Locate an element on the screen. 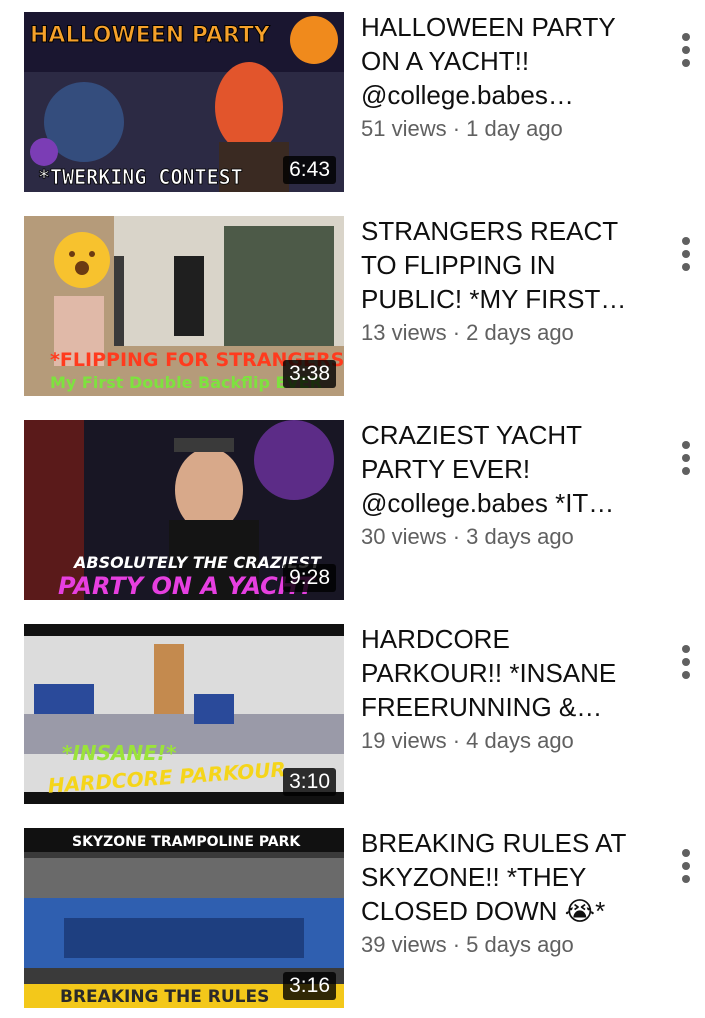 Image resolution: width=705 pixels, height=1018 pixels. thumbnail-overlay-text: PARTY ON A YACHT is located at coordinates (187, 586).